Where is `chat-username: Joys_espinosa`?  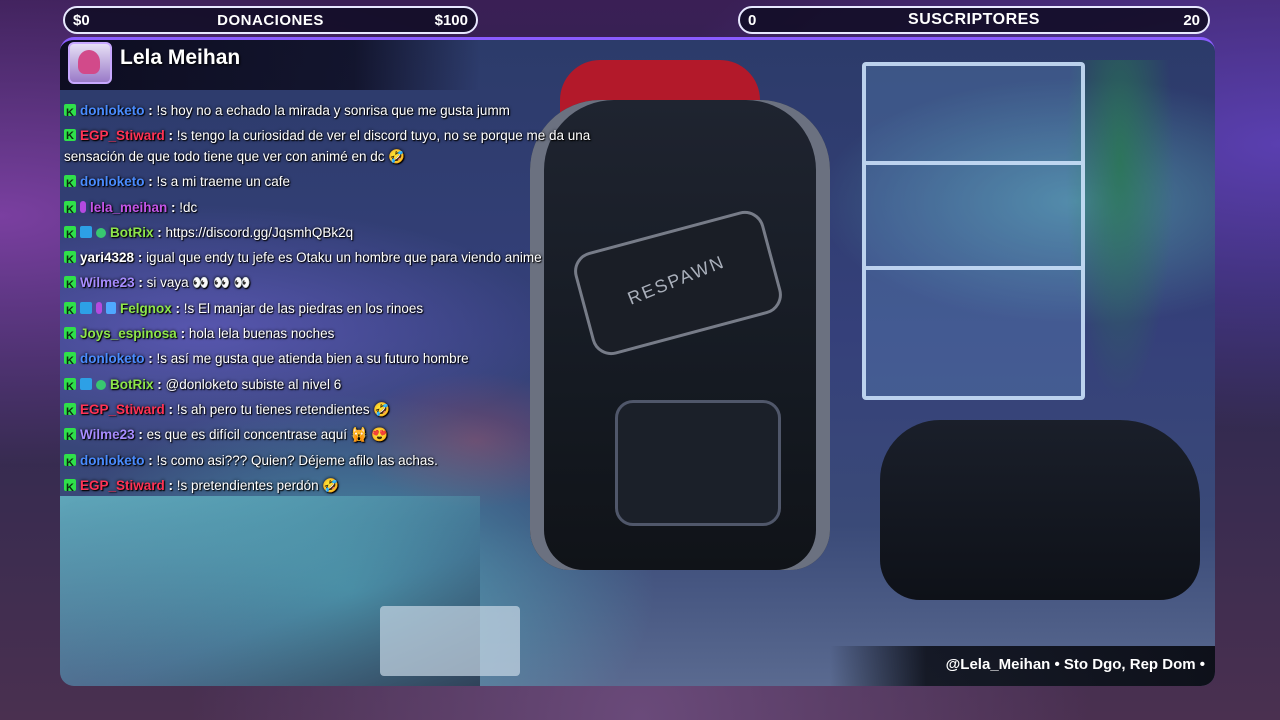 chat-username: Joys_espinosa is located at coordinates (128, 334).